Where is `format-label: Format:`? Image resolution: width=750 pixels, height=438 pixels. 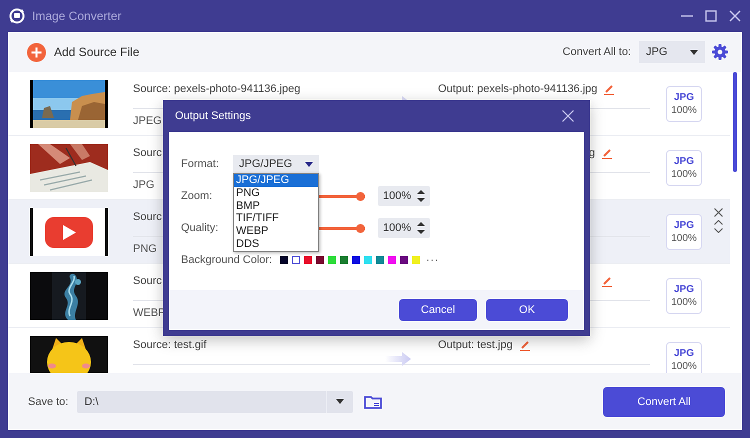 format-label: Format: is located at coordinates (200, 164).